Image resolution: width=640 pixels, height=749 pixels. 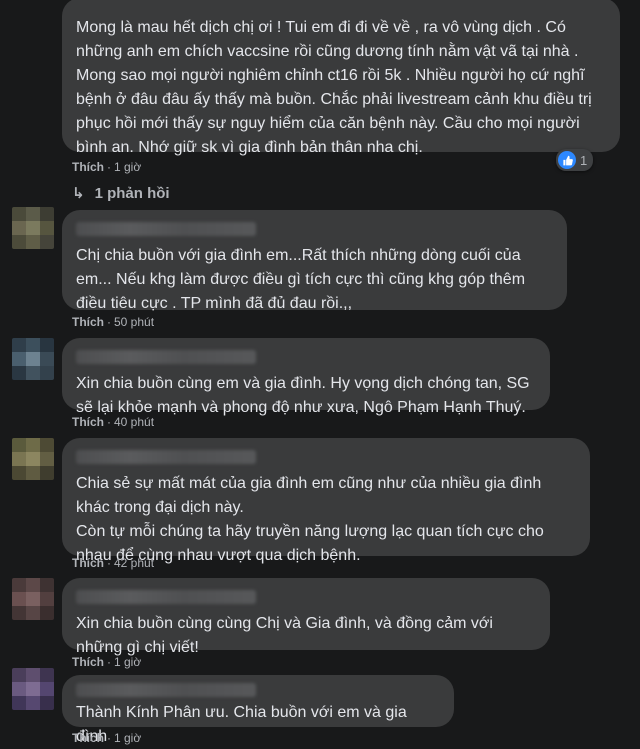 I want to click on comment-meta: Thích · 50 phút, so click(x=113, y=322).